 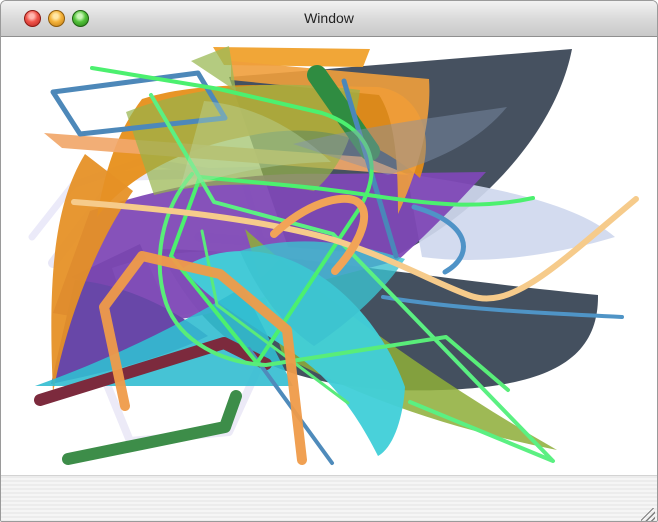 What do you see at coordinates (329, 498) in the screenshot?
I see `status-bar` at bounding box center [329, 498].